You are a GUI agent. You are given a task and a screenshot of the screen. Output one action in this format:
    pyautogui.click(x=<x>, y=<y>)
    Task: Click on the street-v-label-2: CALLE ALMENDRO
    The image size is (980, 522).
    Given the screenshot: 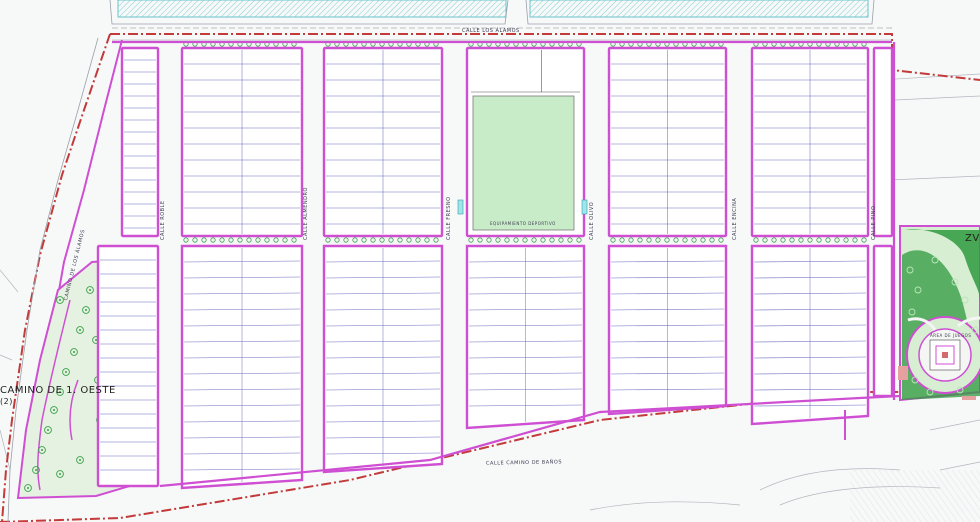 What is the action you would take?
    pyautogui.click(x=306, y=213)
    